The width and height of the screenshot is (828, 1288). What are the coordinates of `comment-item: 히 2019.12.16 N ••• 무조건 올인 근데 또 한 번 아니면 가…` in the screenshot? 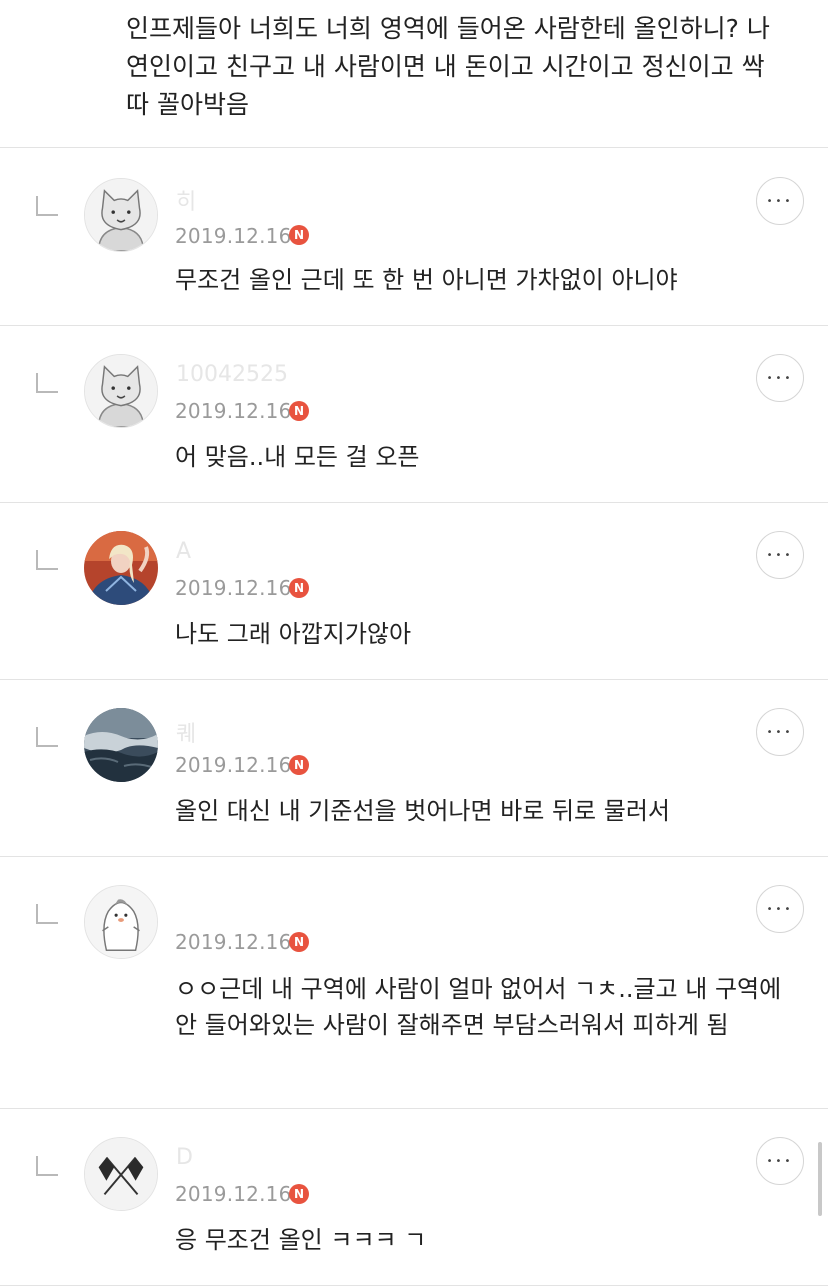 It's located at (414, 237).